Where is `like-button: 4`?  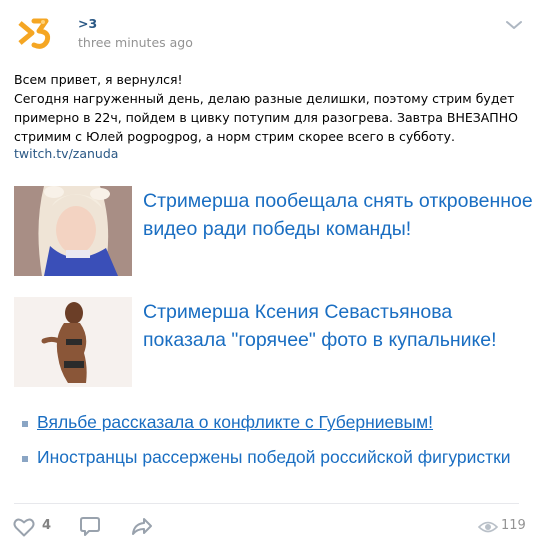
like-button: 4 is located at coordinates (34, 527).